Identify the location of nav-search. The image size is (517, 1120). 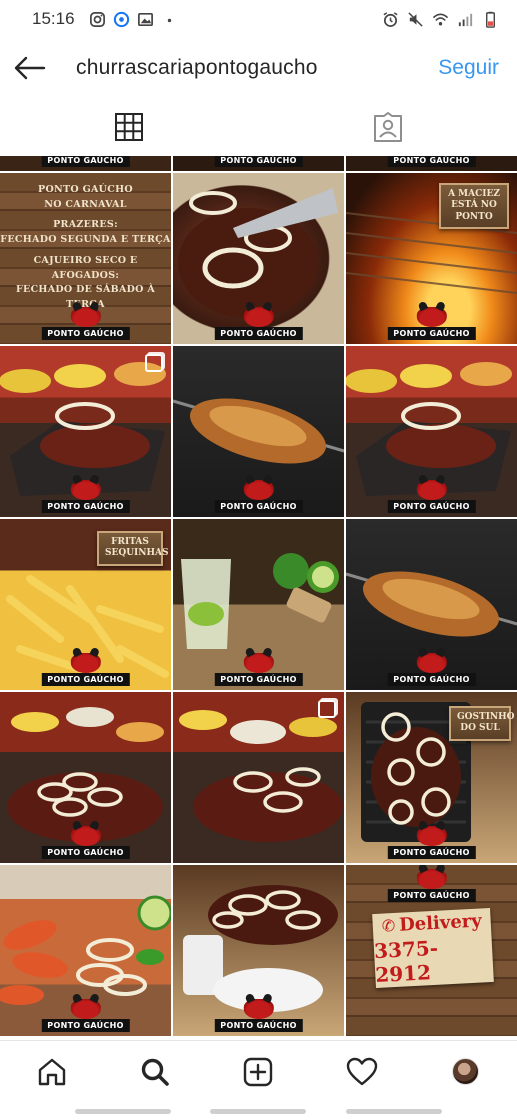
(155, 1072).